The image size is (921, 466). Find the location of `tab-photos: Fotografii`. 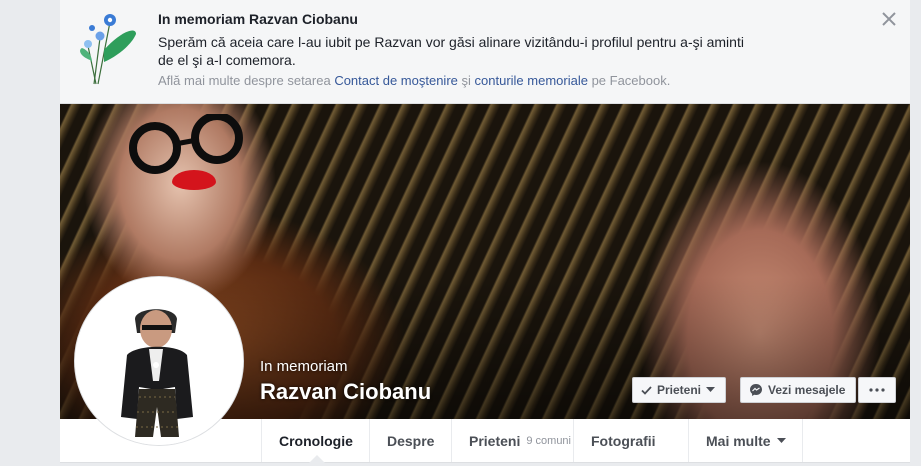

tab-photos: Fotografii is located at coordinates (630, 440).